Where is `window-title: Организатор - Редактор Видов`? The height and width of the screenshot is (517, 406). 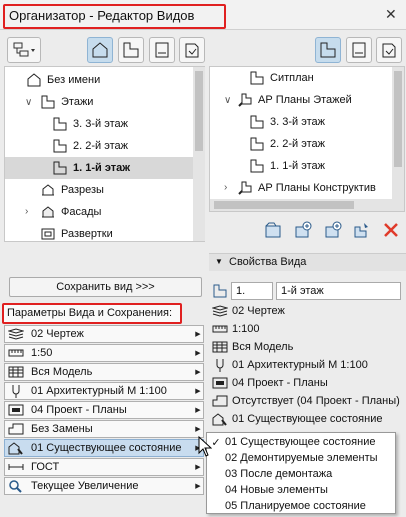
window-title: Организатор - Редактор Видов is located at coordinates (102, 15).